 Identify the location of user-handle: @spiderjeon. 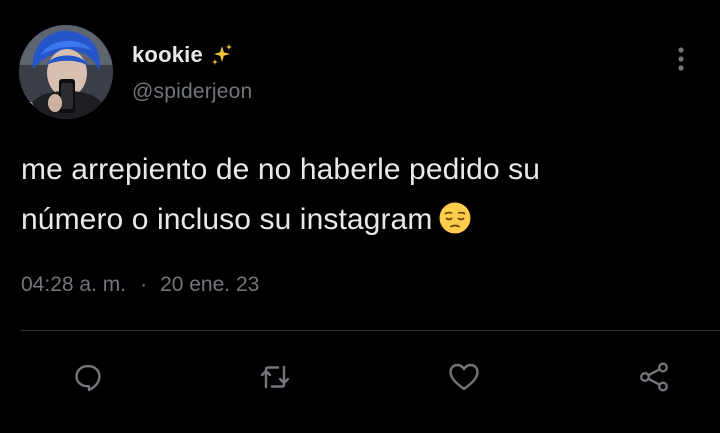
(192, 92).